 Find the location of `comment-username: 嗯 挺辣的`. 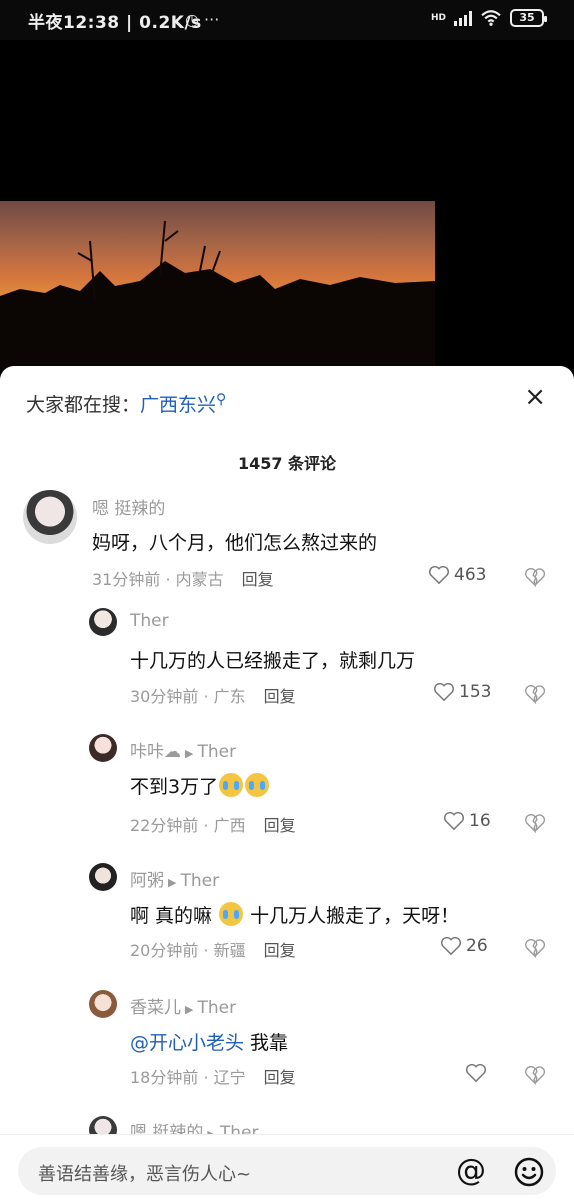

comment-username: 嗯 挺辣的 is located at coordinates (128, 506).